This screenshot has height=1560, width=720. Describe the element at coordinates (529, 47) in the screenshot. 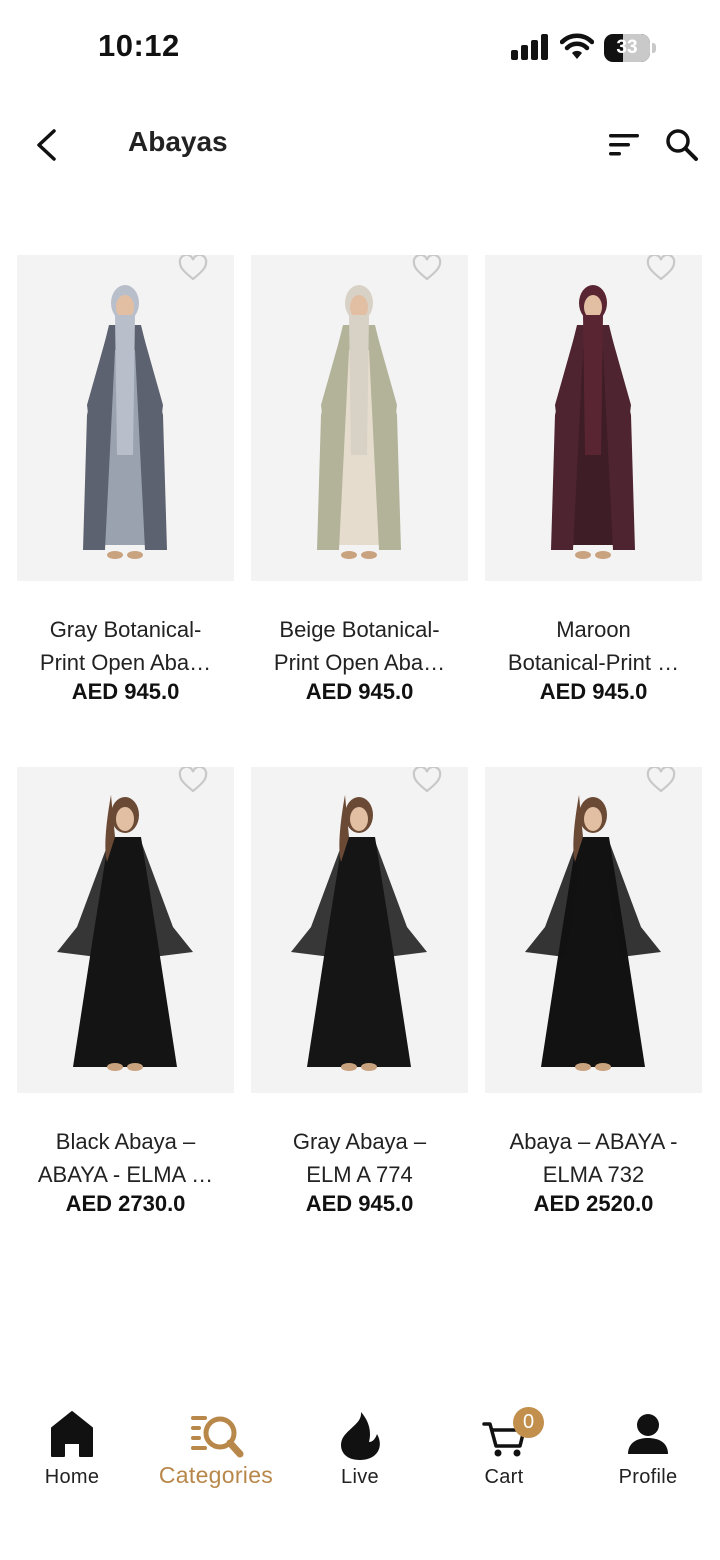

I see `cellular-signal-icon` at that location.